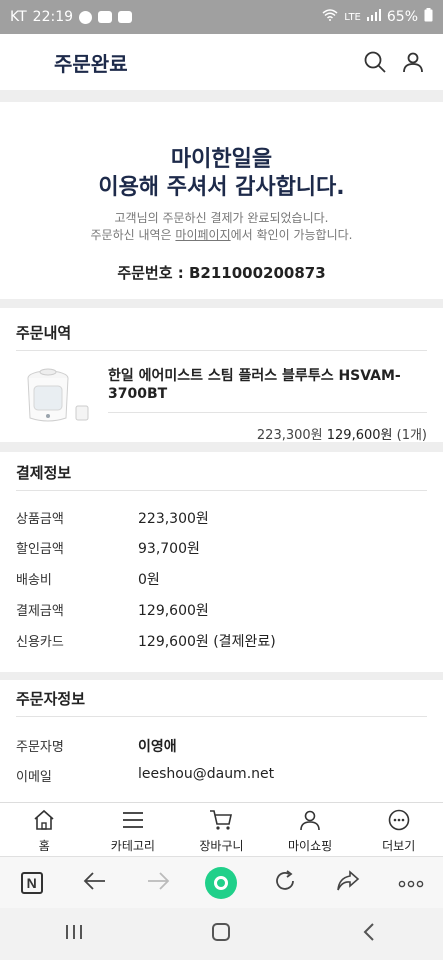 This screenshot has height=960, width=443. What do you see at coordinates (207, 642) in the screenshot?
I see `payment-value: 129,600원 (결제완료)` at bounding box center [207, 642].